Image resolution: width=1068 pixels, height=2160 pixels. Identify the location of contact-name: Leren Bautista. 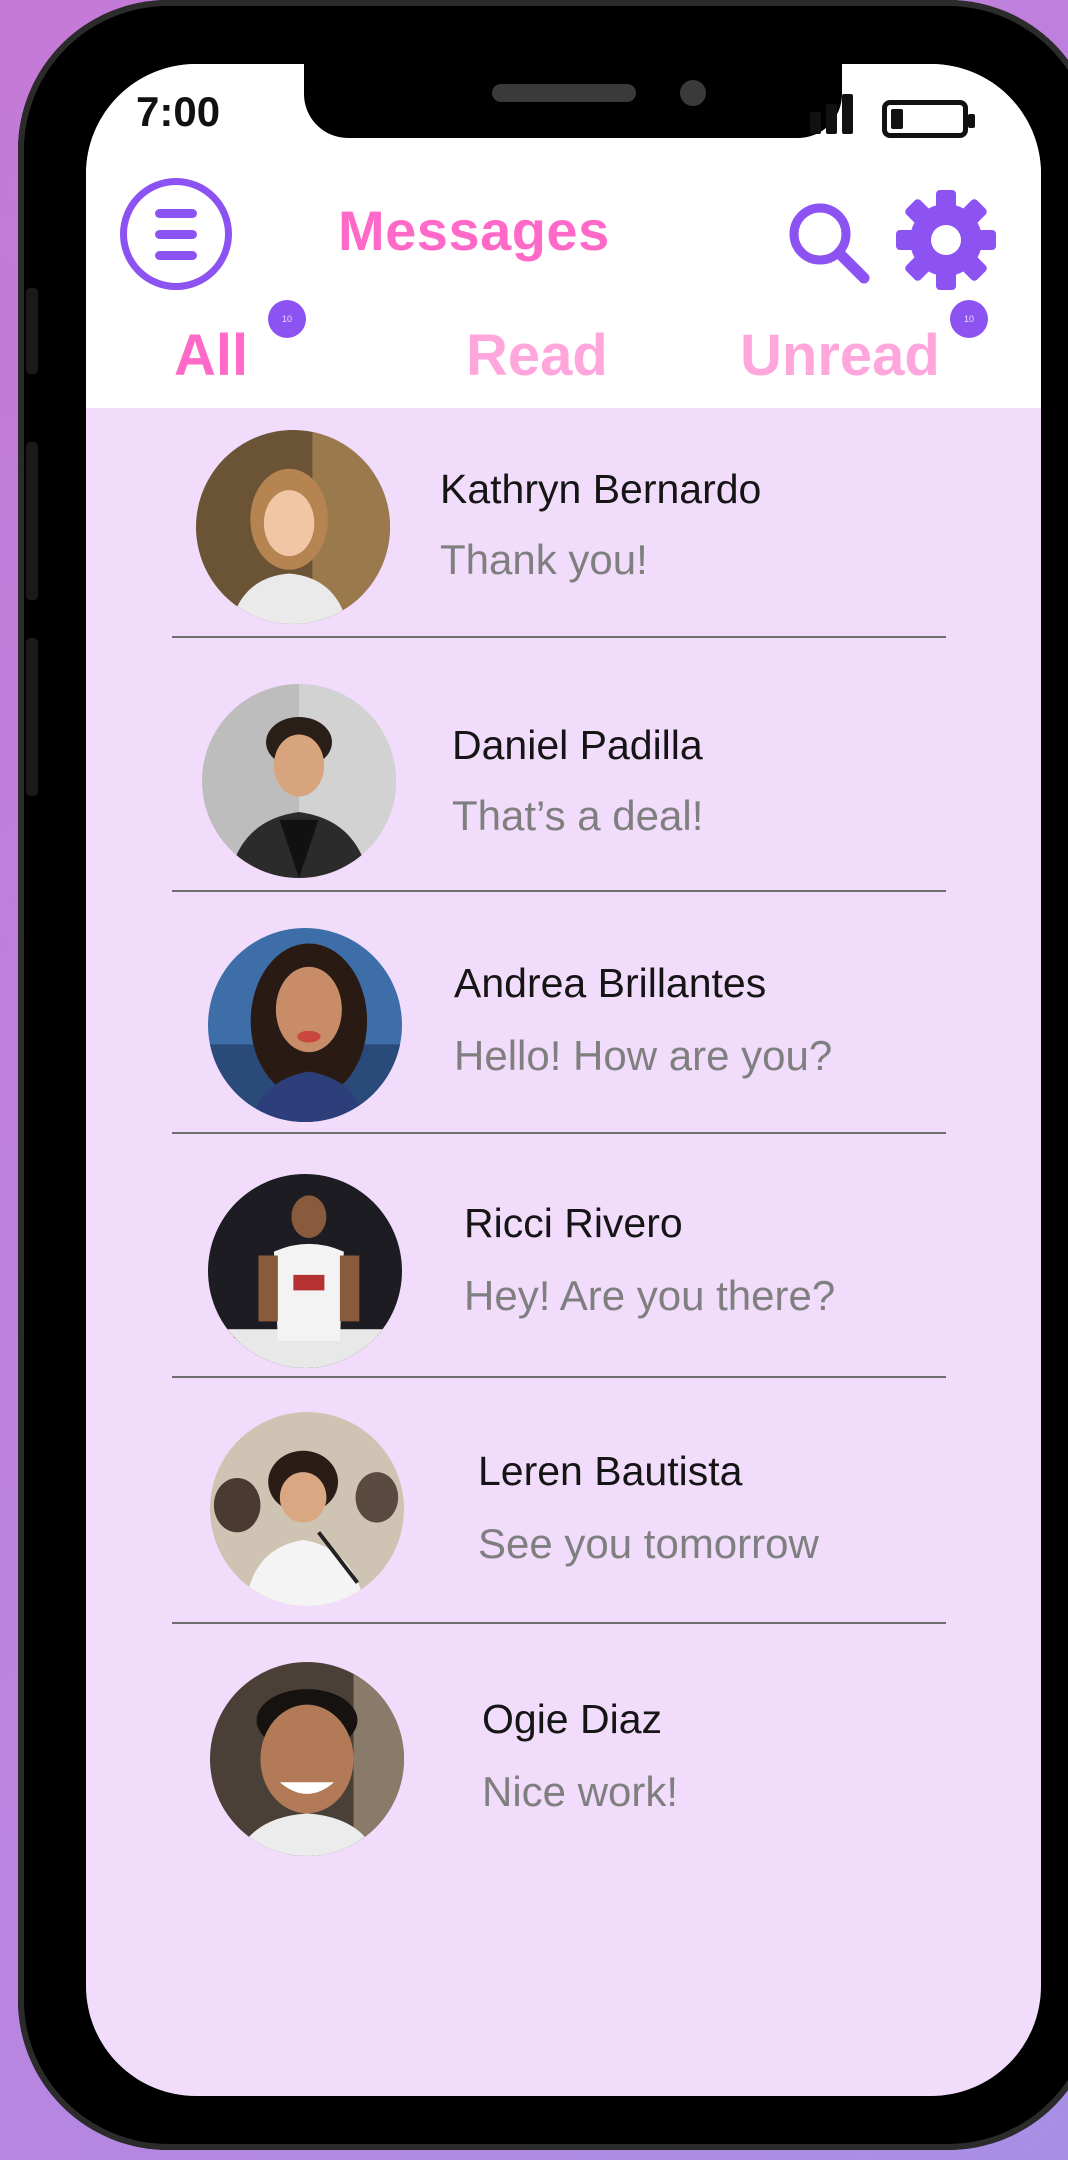
(610, 1471).